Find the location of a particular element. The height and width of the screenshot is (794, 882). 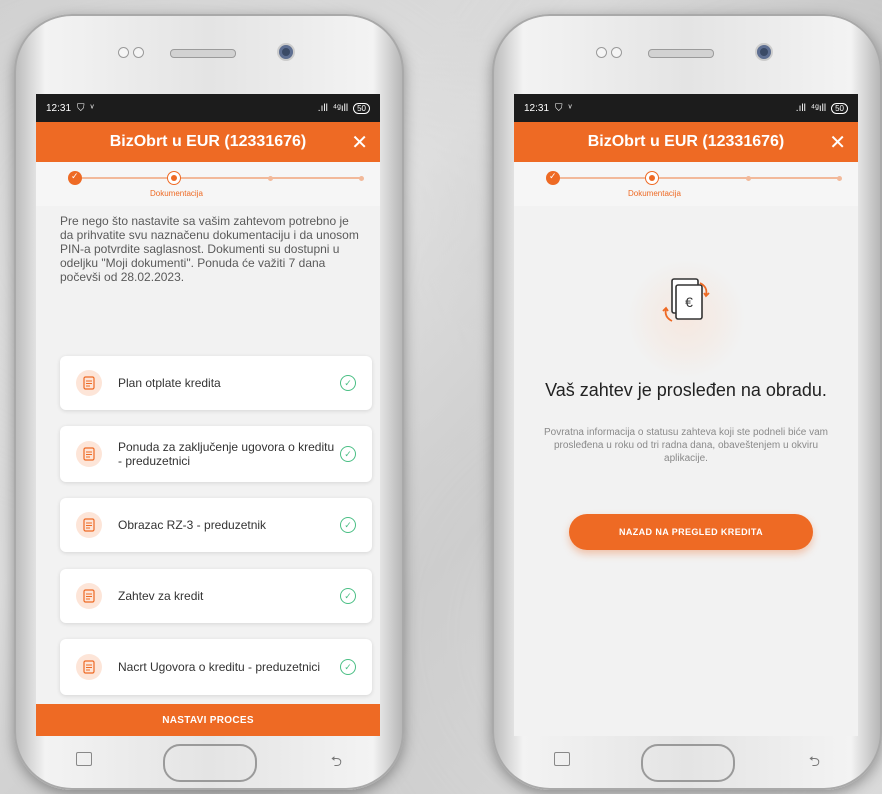

continue-button: NASTAVI PROCES is located at coordinates (208, 720).